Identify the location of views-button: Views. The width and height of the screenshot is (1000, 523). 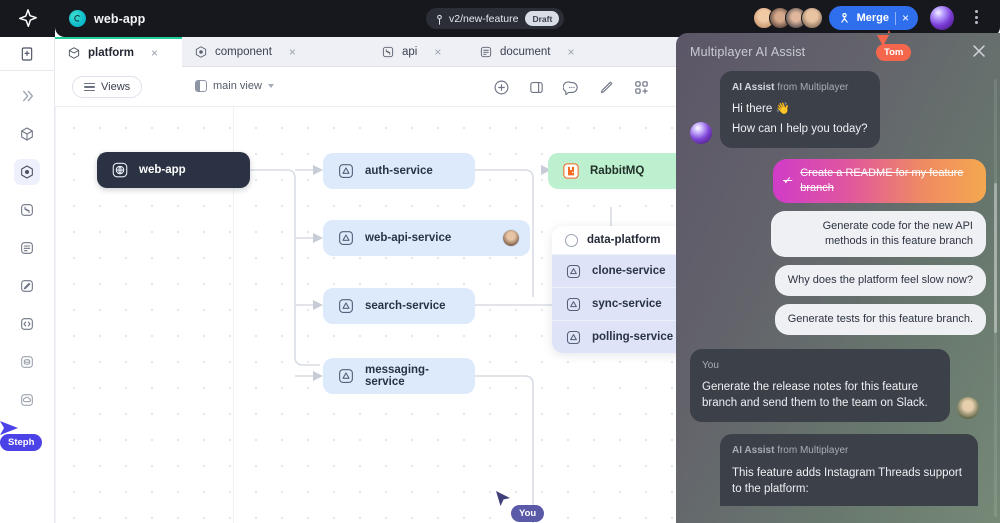
(107, 87).